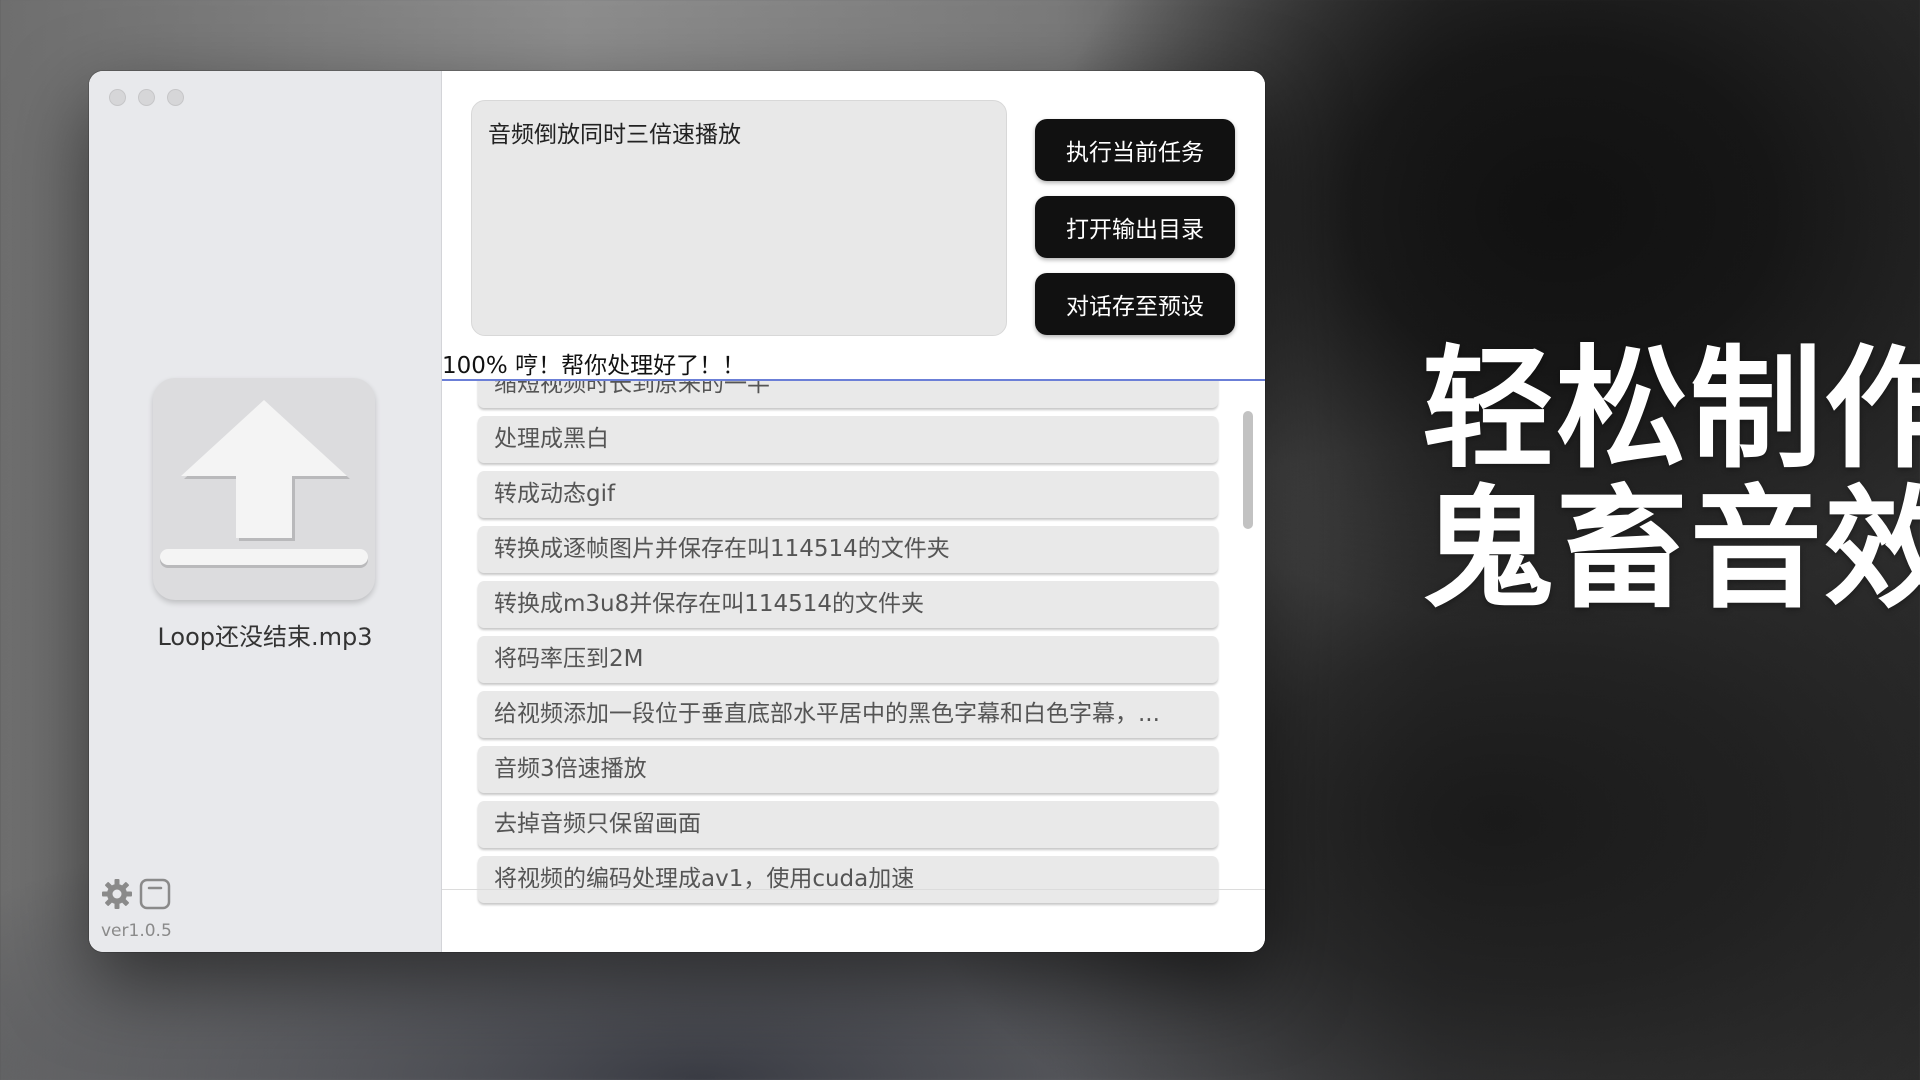 The width and height of the screenshot is (1920, 1080). Describe the element at coordinates (136, 896) in the screenshot. I see `sidebar-footer-icons` at that location.